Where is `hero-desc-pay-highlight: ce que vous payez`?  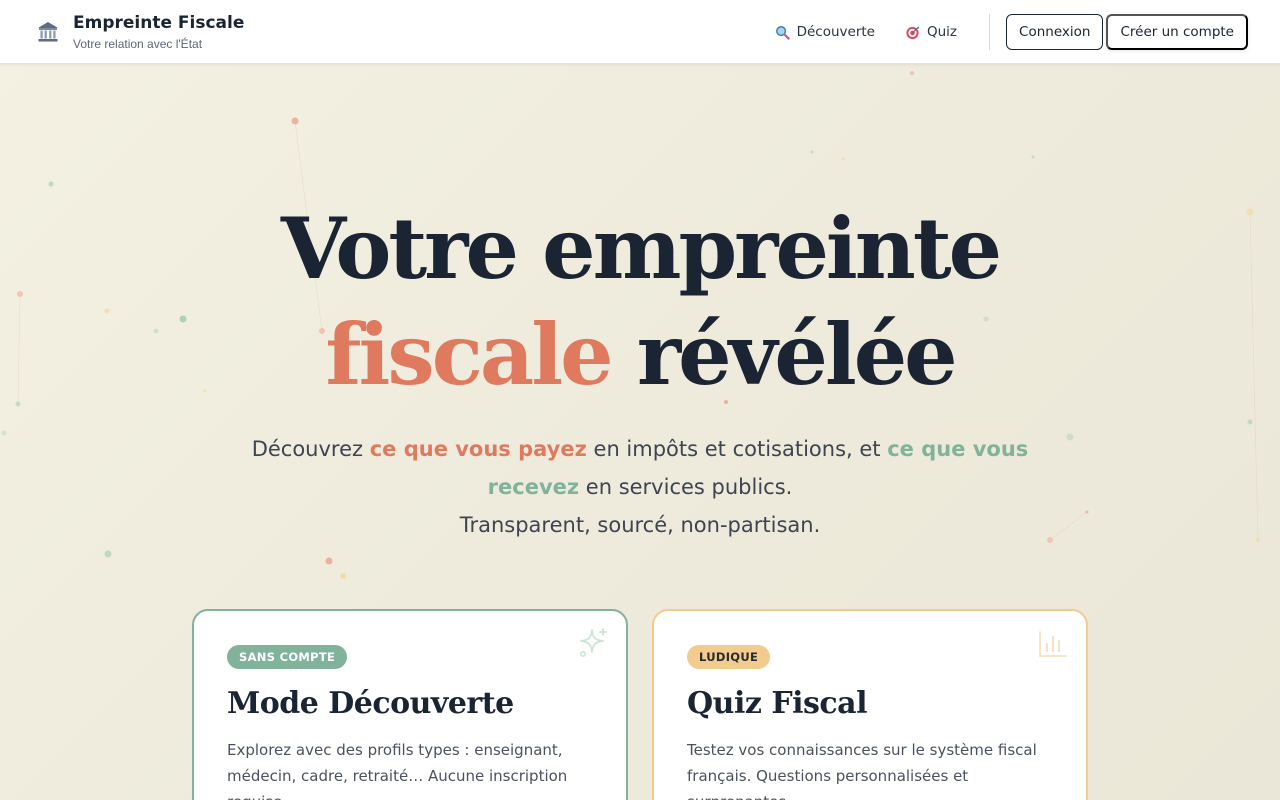
hero-desc-pay-highlight: ce que vous payez is located at coordinates (478, 449).